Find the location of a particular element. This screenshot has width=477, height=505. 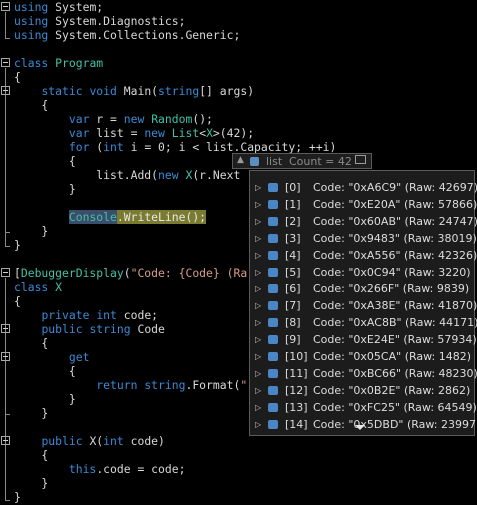

code-line: var list = new List<X>(42); is located at coordinates (134, 133).